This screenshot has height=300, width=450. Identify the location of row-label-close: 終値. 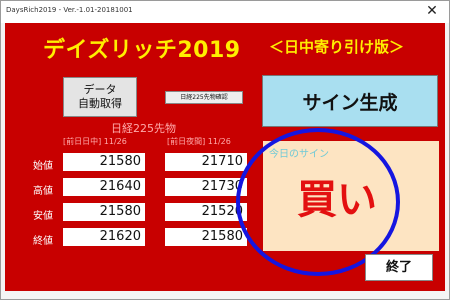
(43, 241).